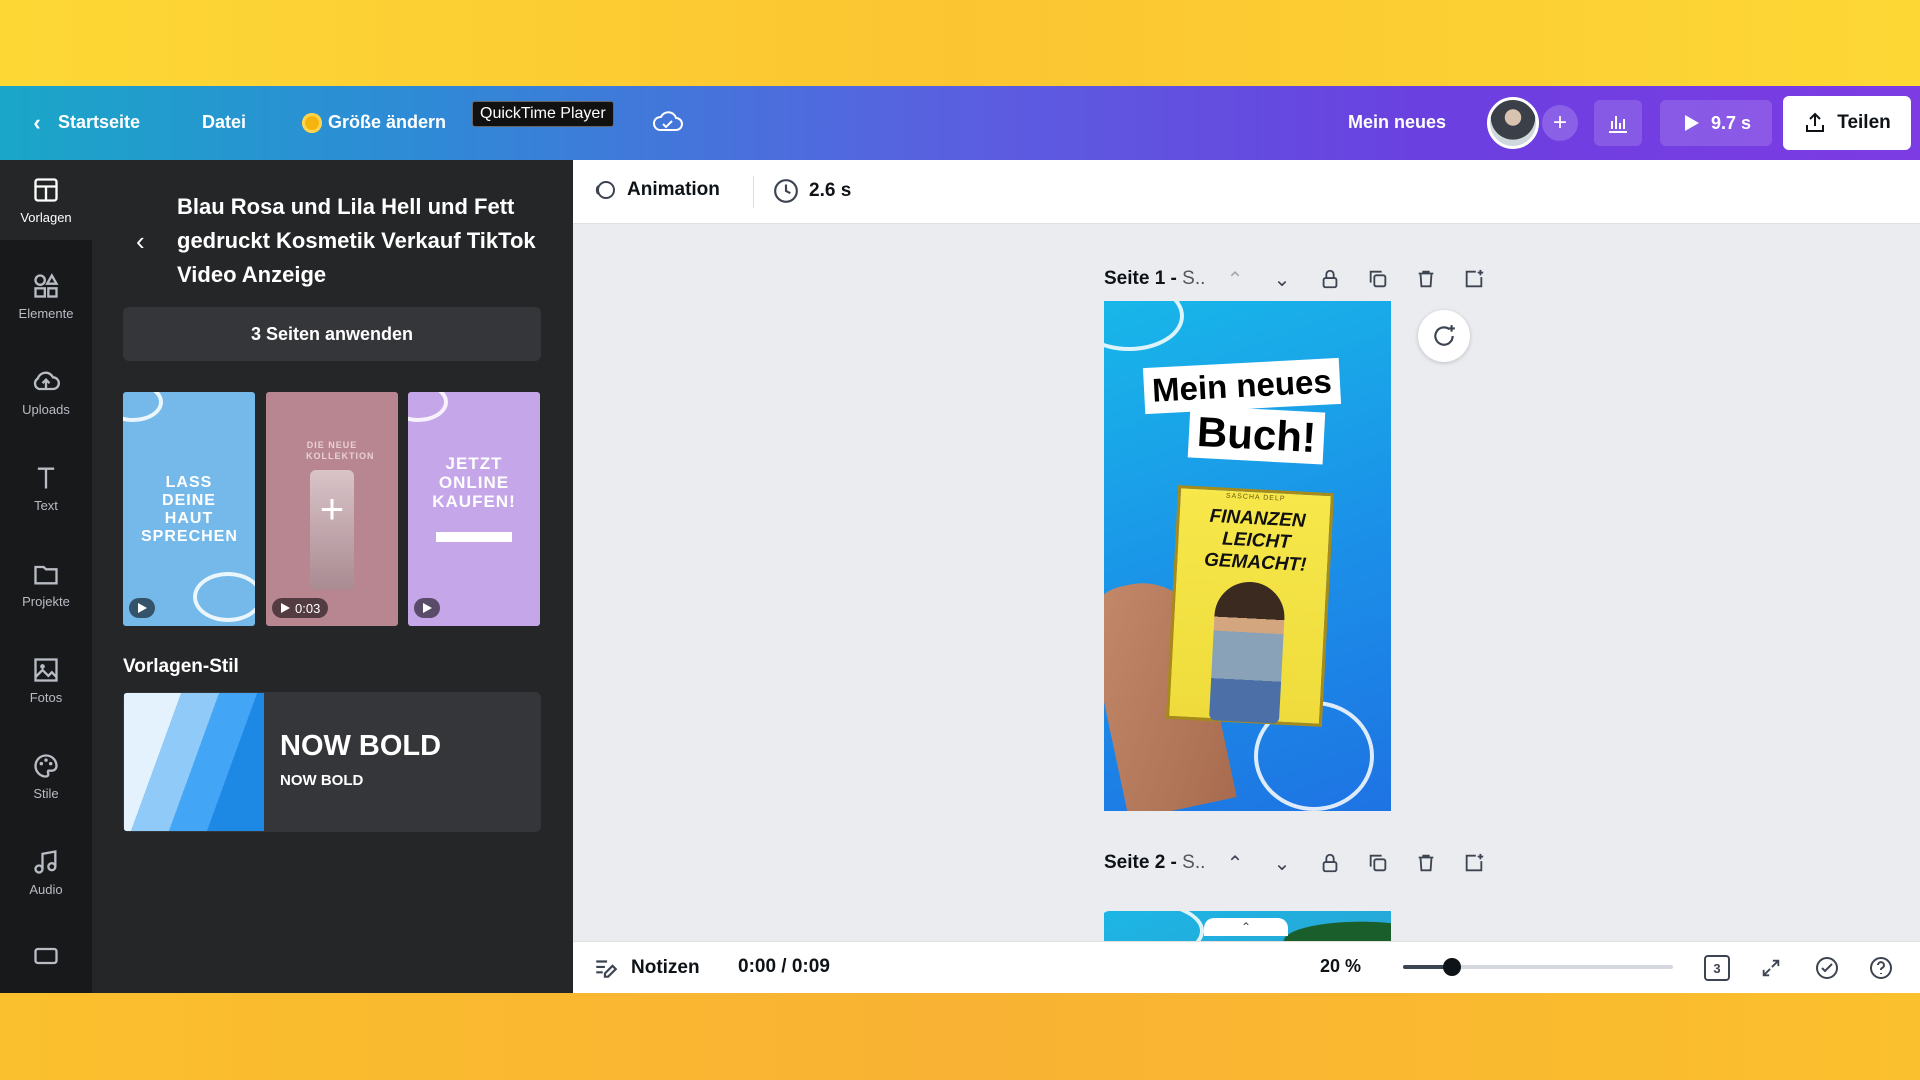 Image resolution: width=1920 pixels, height=1080 pixels. I want to click on zoom-slider, so click(1538, 967).